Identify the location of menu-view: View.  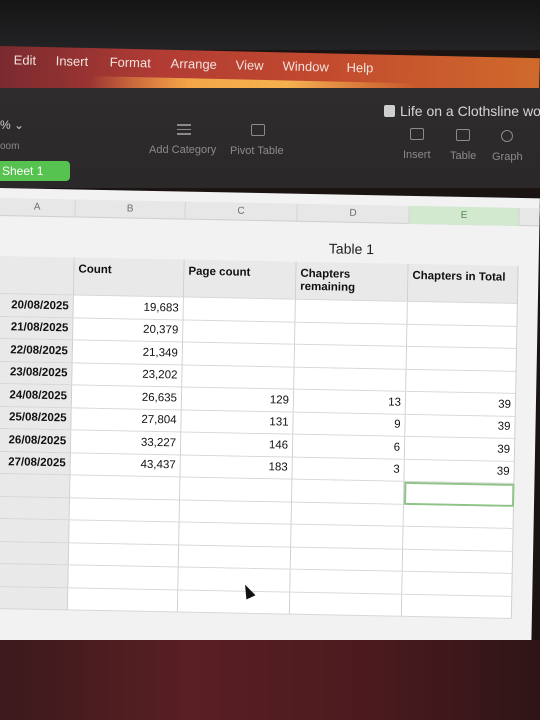
(249, 65).